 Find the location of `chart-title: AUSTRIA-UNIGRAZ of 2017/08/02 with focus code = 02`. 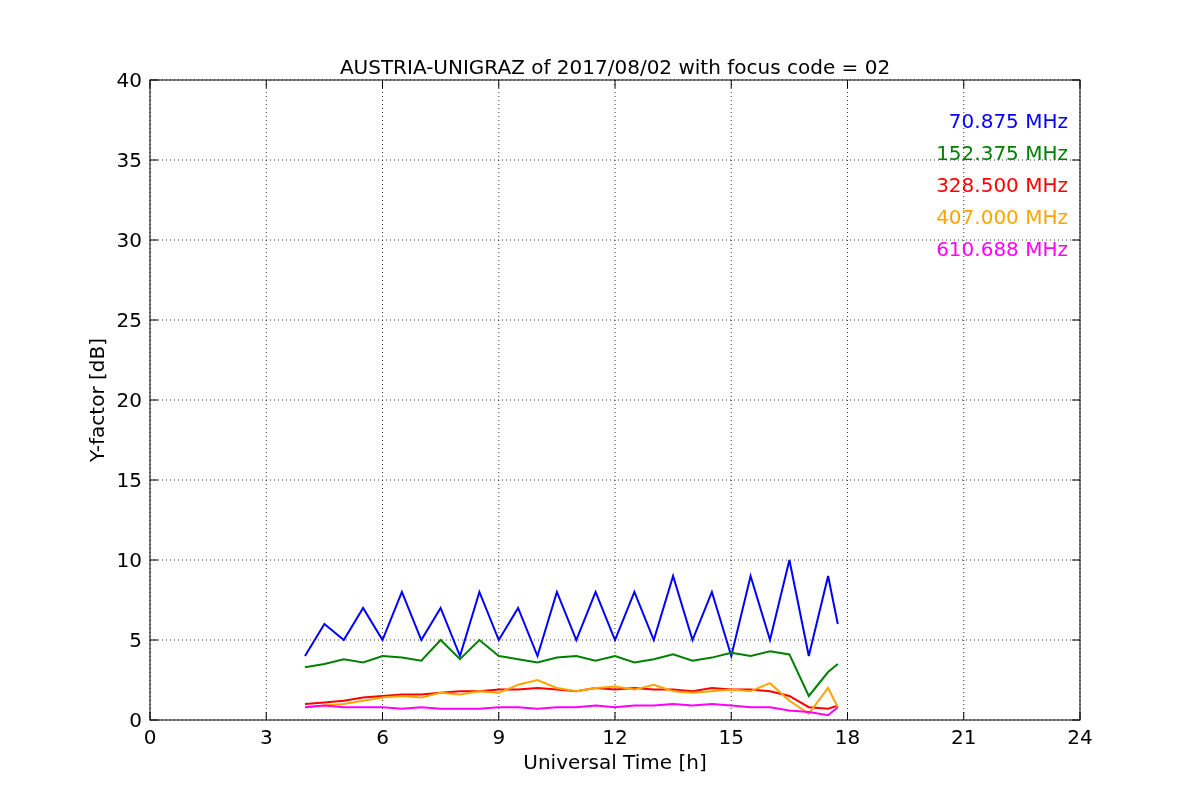

chart-title: AUSTRIA-UNIGRAZ of 2017/08/02 with focus code = 02 is located at coordinates (615, 67).